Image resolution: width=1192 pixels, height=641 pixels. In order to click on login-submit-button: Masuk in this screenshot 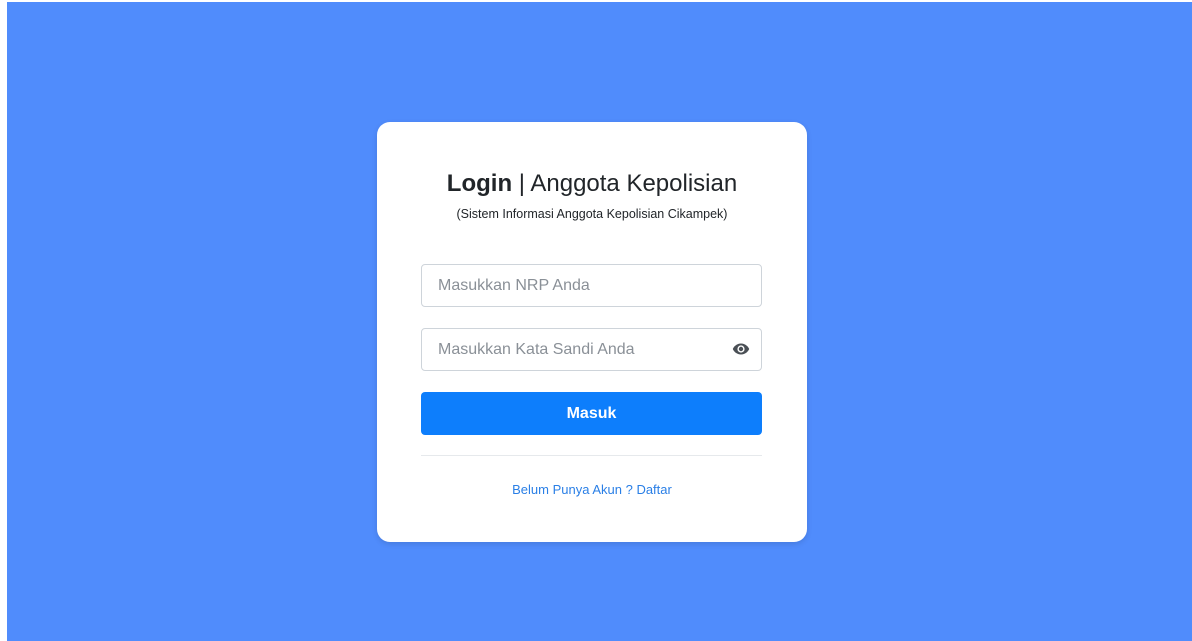, I will do `click(591, 413)`.